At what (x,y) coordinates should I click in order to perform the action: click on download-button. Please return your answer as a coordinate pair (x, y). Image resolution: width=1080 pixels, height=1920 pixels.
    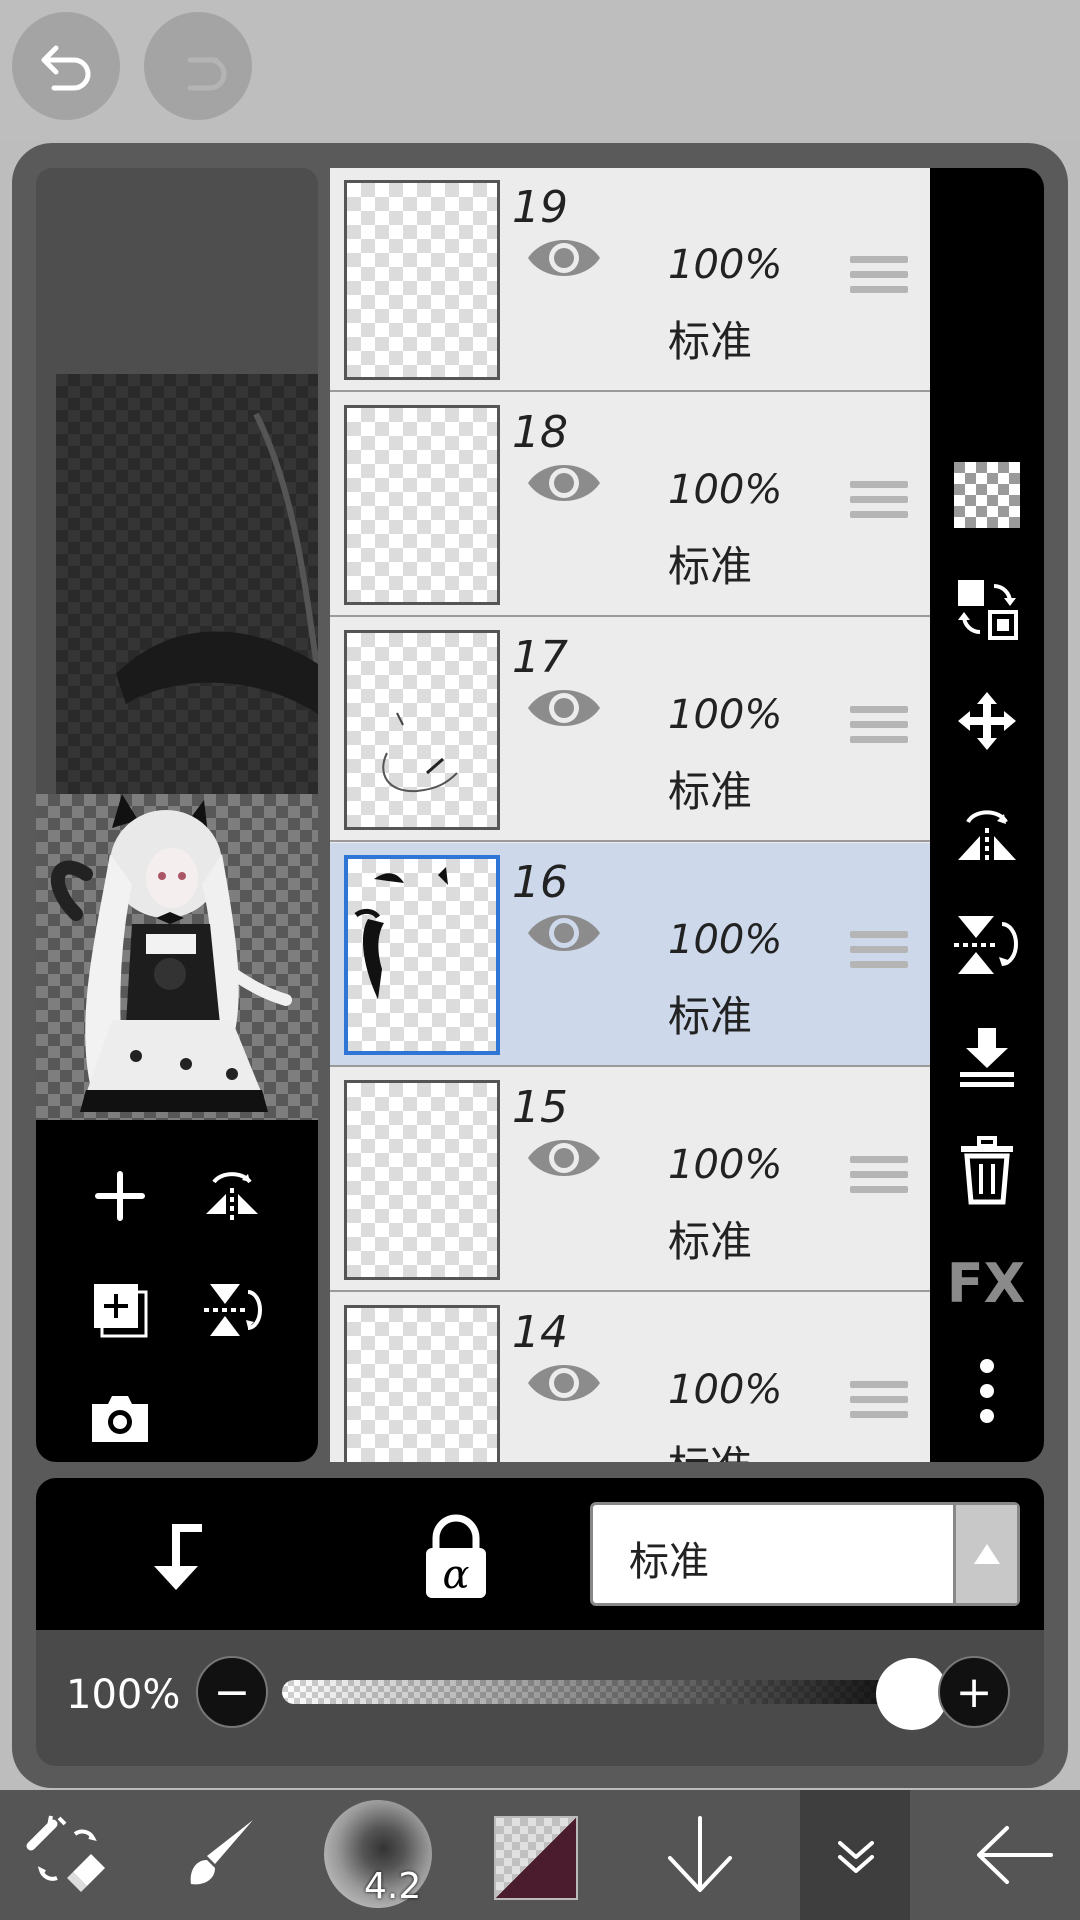
    Looking at the image, I should click on (700, 1855).